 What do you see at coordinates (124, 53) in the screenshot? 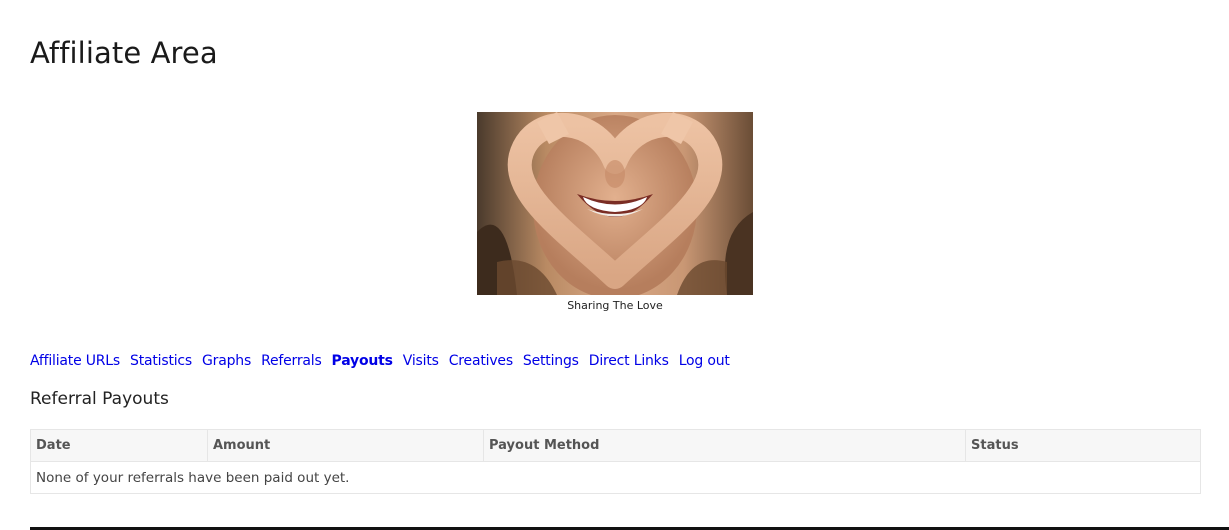
I see `page-title: Affiliate Area` at bounding box center [124, 53].